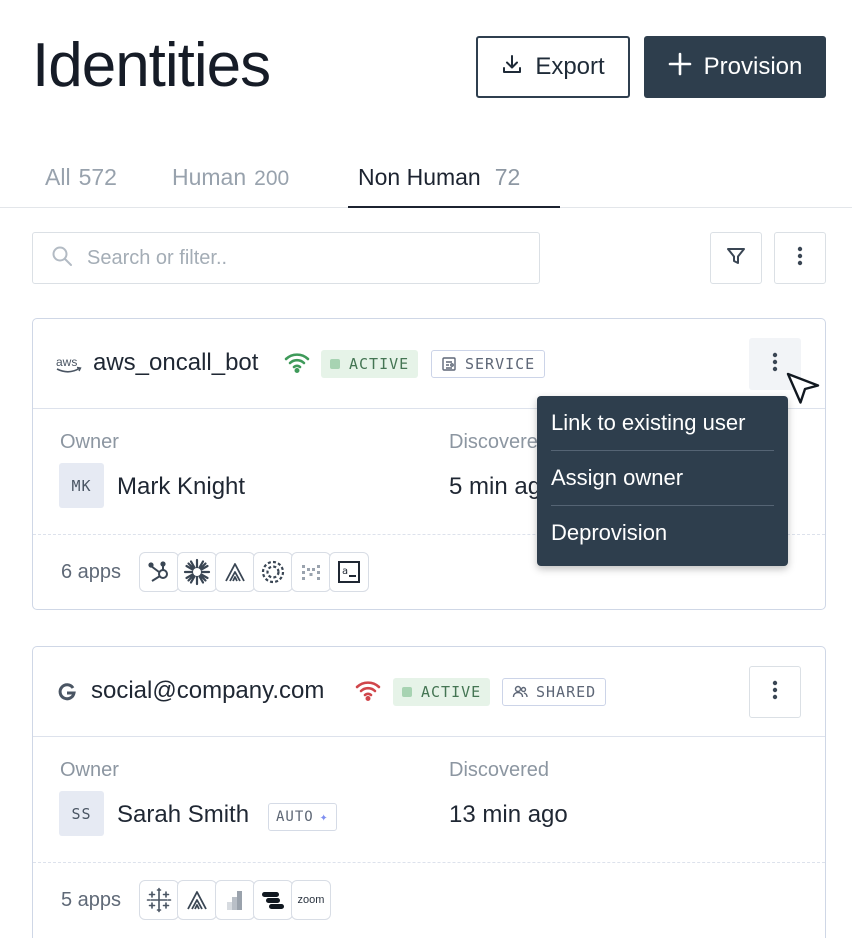  I want to click on tab-non-human-count: 72, so click(507, 177).